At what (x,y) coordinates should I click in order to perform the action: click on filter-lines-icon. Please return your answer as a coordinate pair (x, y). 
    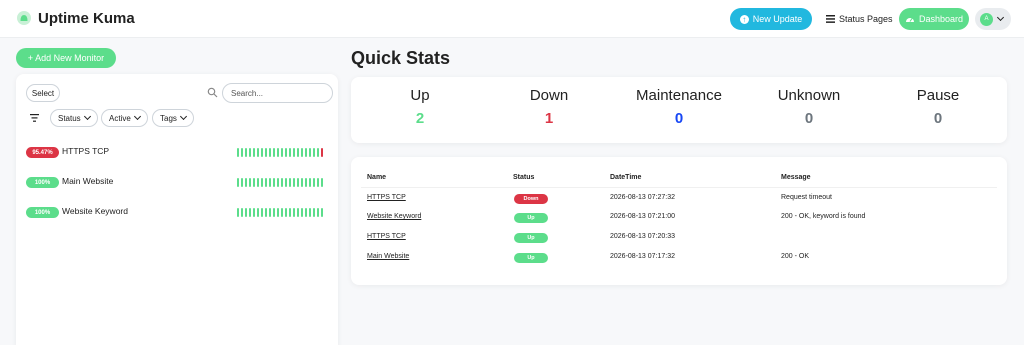
    Looking at the image, I should click on (34, 118).